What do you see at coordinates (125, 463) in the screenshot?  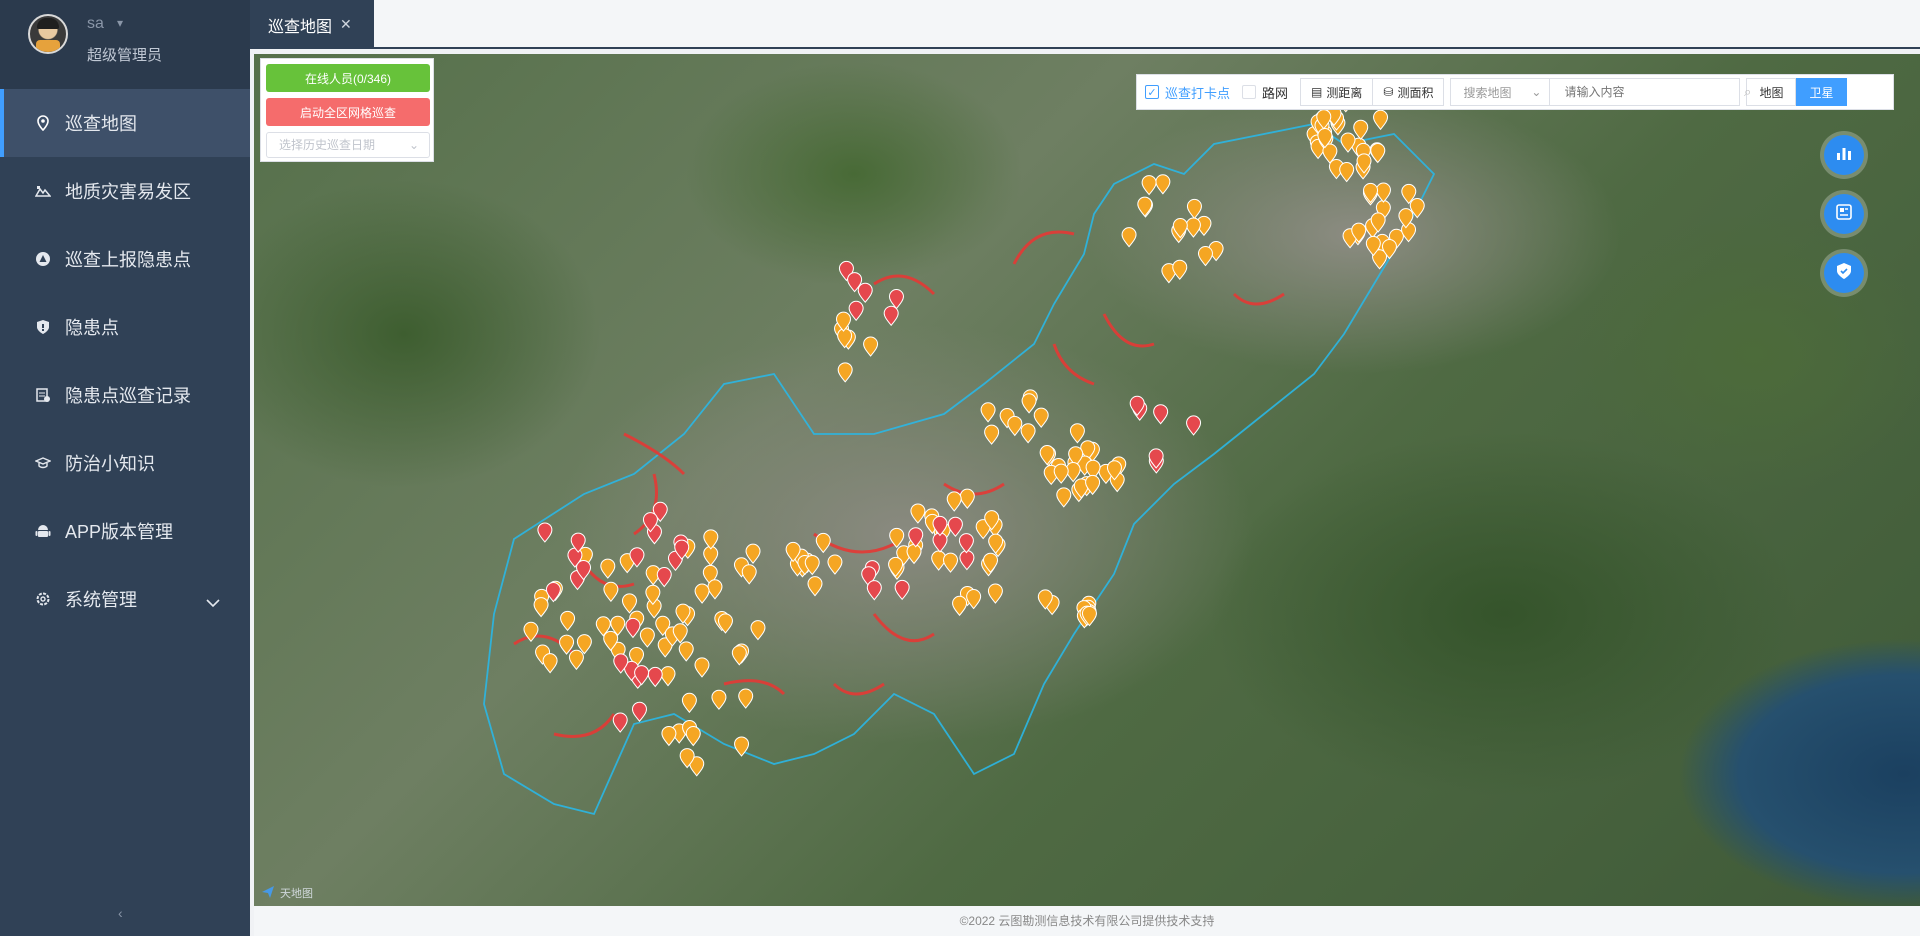 I see `sidebar-item-prevention-tips: 防治小知识` at bounding box center [125, 463].